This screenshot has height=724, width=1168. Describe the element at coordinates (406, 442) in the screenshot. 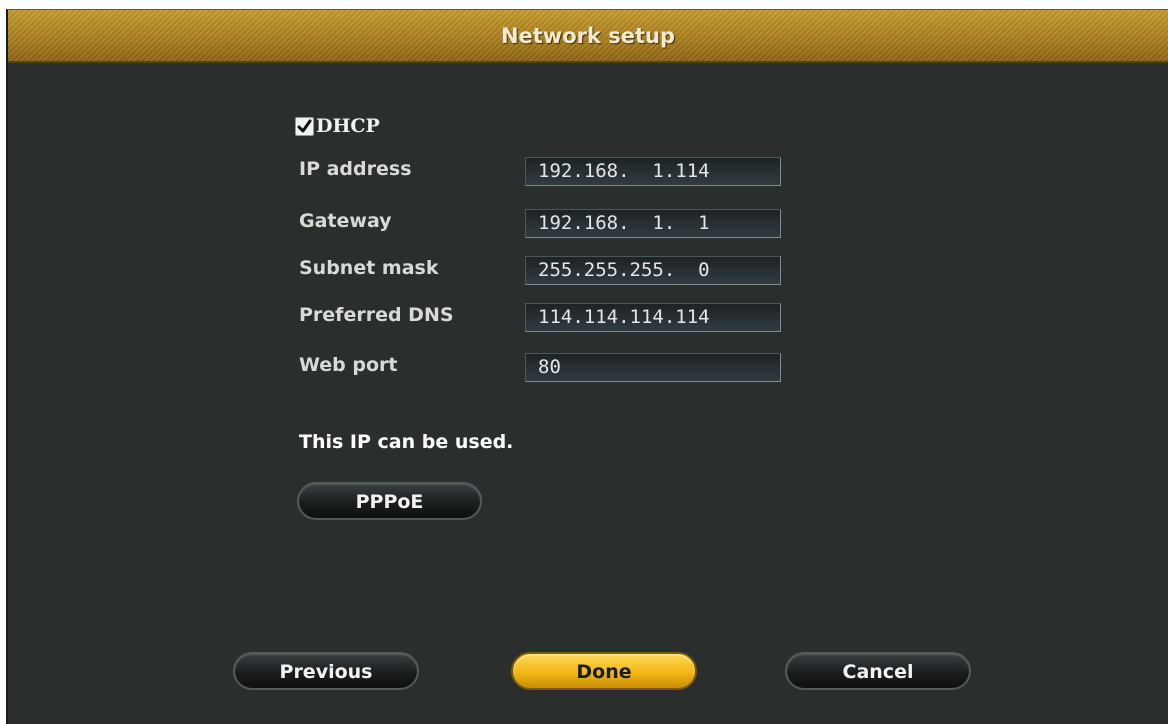

I see `ip-status-message: This IP can be used.` at that location.